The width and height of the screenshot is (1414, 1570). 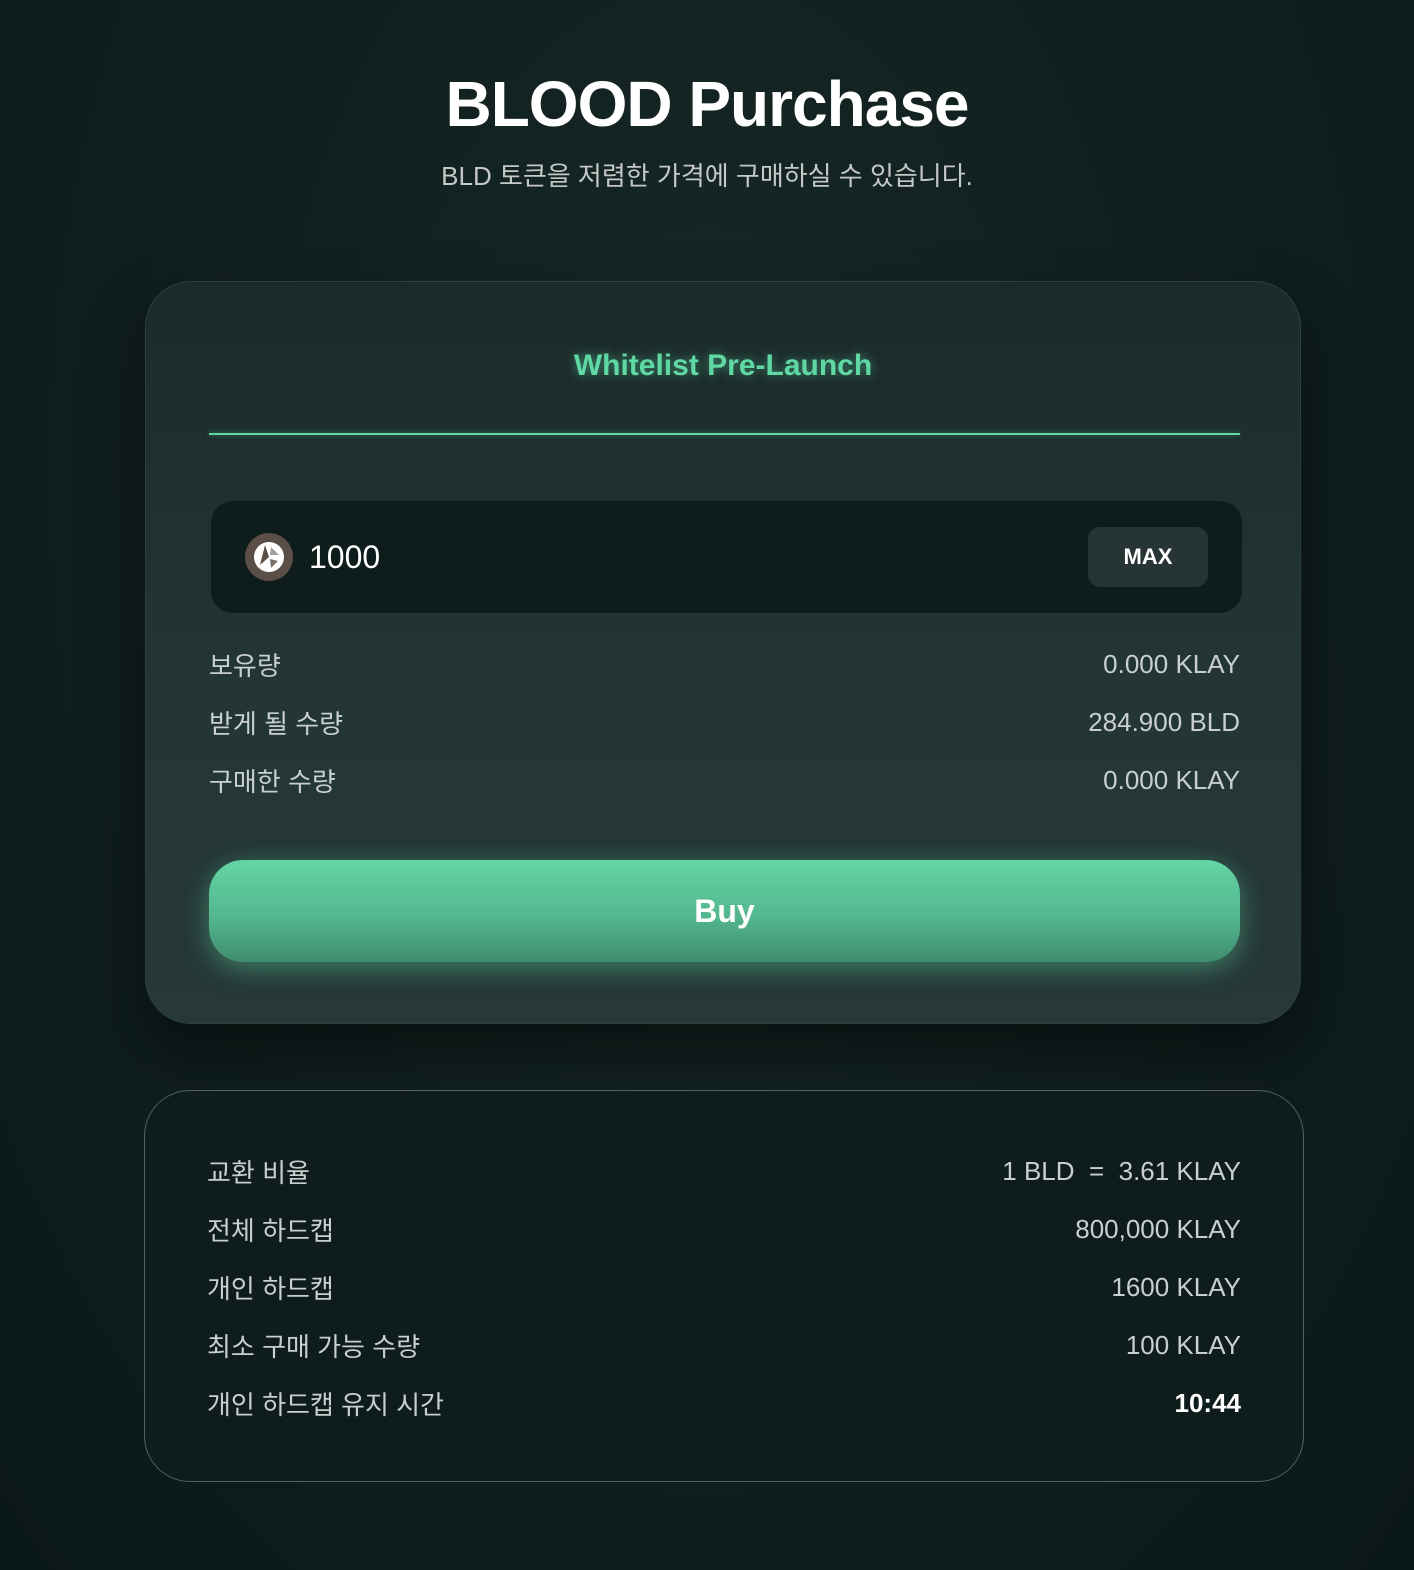 I want to click on purchased-amount-label: 구매한 수량, so click(x=272, y=781).